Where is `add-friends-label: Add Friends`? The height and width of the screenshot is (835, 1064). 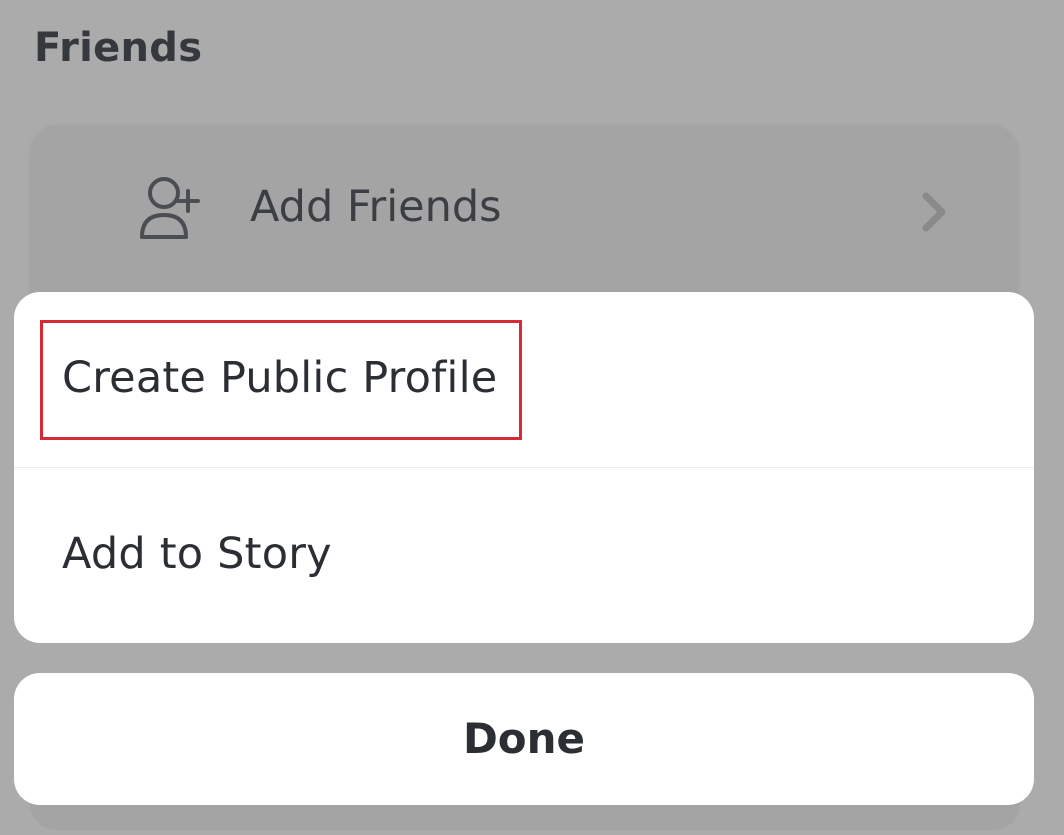
add-friends-label: Add Friends is located at coordinates (376, 207).